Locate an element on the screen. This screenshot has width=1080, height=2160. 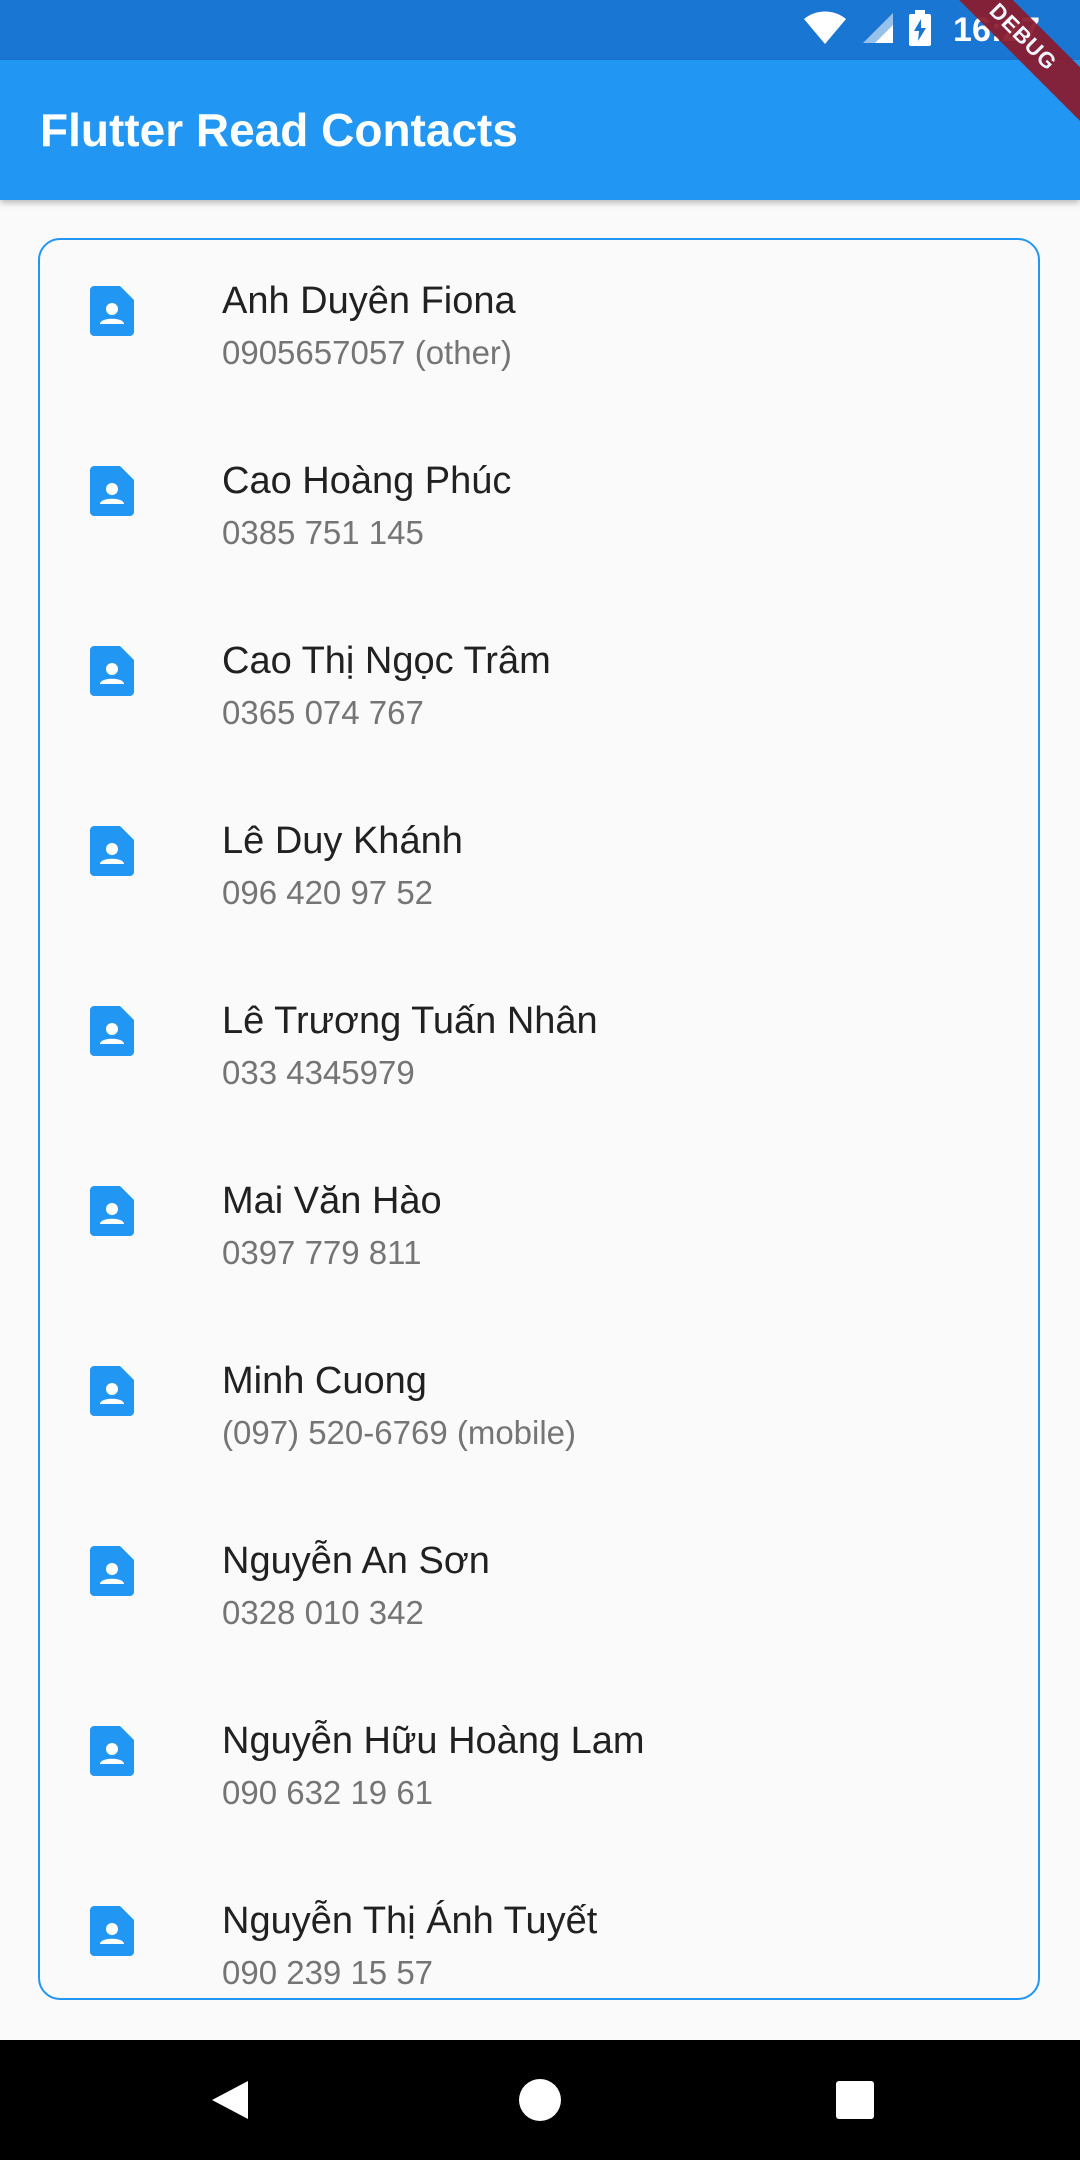
home-button is located at coordinates (540, 2100).